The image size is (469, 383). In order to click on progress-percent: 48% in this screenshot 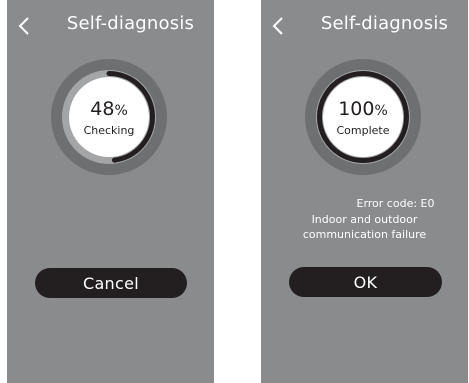, I will do `click(109, 110)`.